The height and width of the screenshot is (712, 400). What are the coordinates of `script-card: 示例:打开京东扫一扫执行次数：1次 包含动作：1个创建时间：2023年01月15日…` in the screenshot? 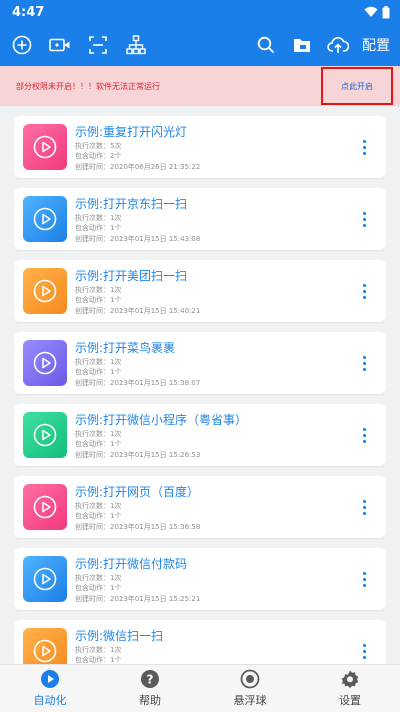 It's located at (200, 219).